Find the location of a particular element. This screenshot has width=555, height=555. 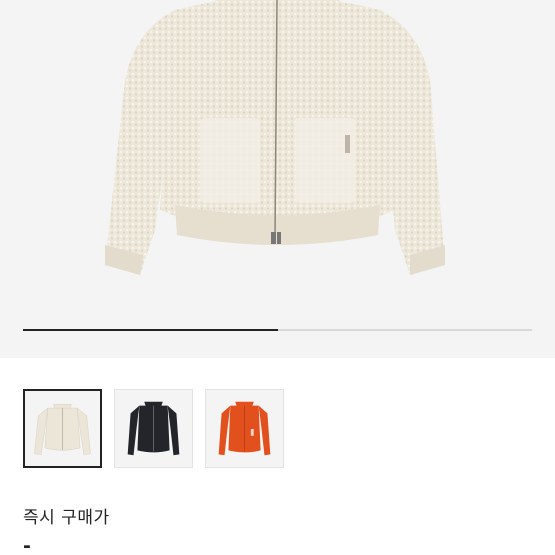

color-thumbnail-black is located at coordinates (153, 428).